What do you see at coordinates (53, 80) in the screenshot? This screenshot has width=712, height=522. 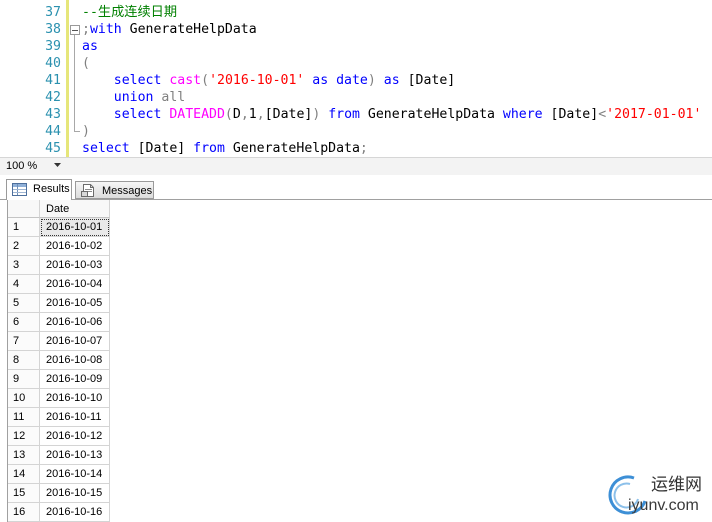 I see `line-number: 41` at bounding box center [53, 80].